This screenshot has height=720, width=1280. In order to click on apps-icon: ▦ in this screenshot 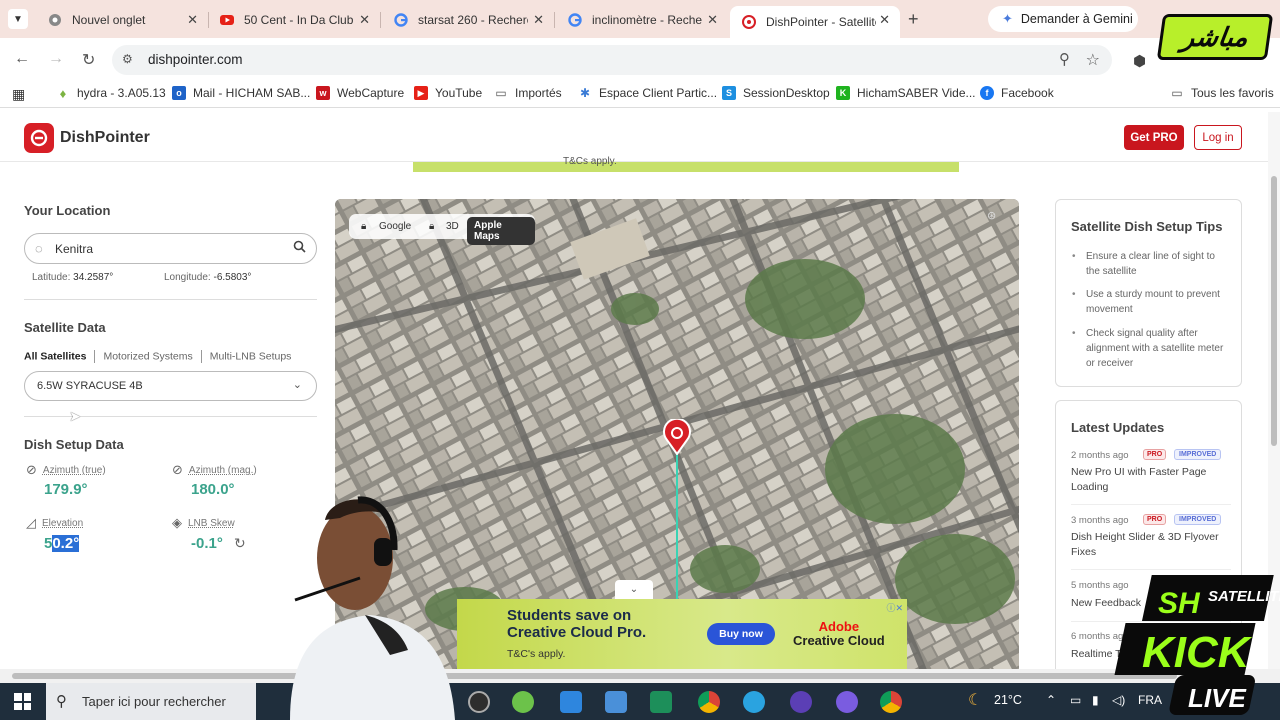, I will do `click(18, 94)`.